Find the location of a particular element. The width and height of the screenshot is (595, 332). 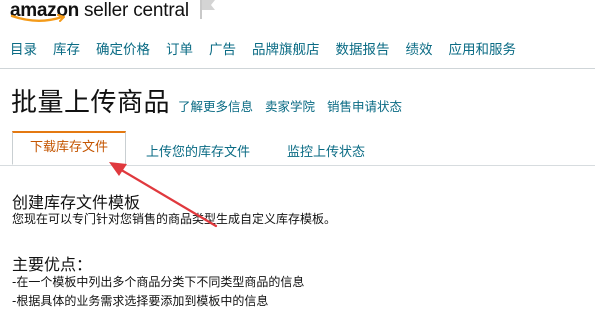

main-nav: 目录 库存 确定价格 订单 广告 品牌旗舰店 数据报告 绩效 应用和服务 is located at coordinates (263, 48).